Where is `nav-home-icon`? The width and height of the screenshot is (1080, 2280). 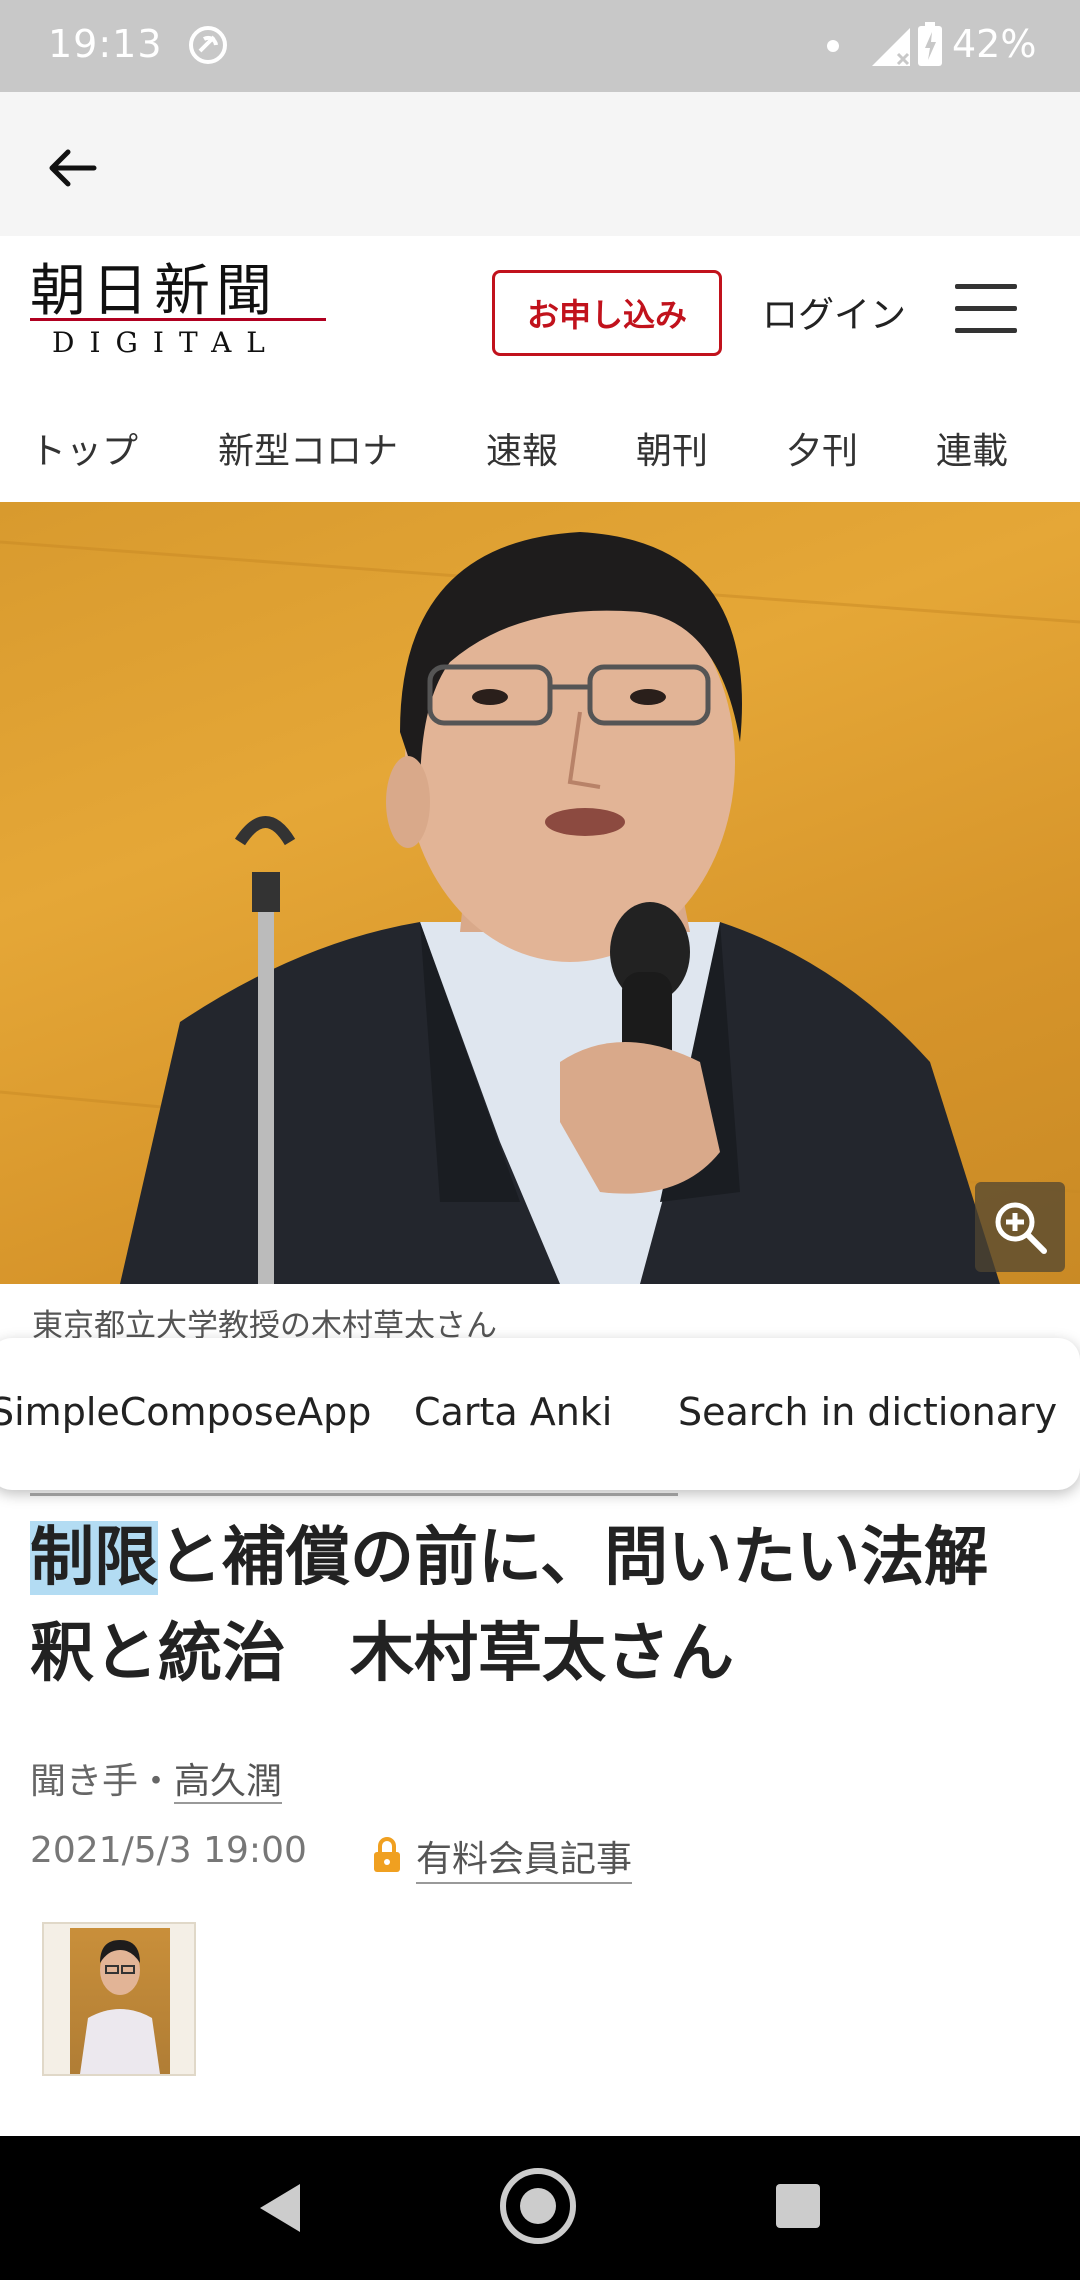
nav-home-icon is located at coordinates (538, 2206).